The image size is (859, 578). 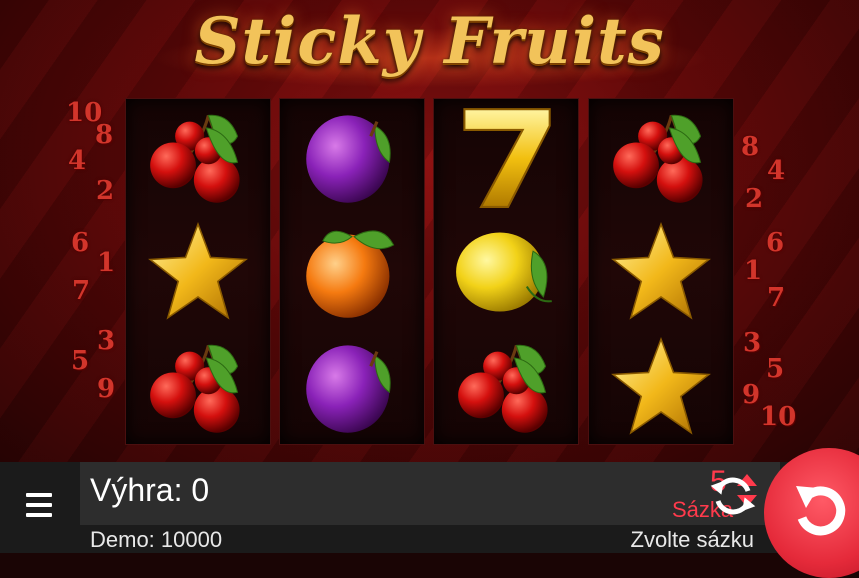 What do you see at coordinates (776, 171) in the screenshot?
I see `payline-number-right: 4` at bounding box center [776, 171].